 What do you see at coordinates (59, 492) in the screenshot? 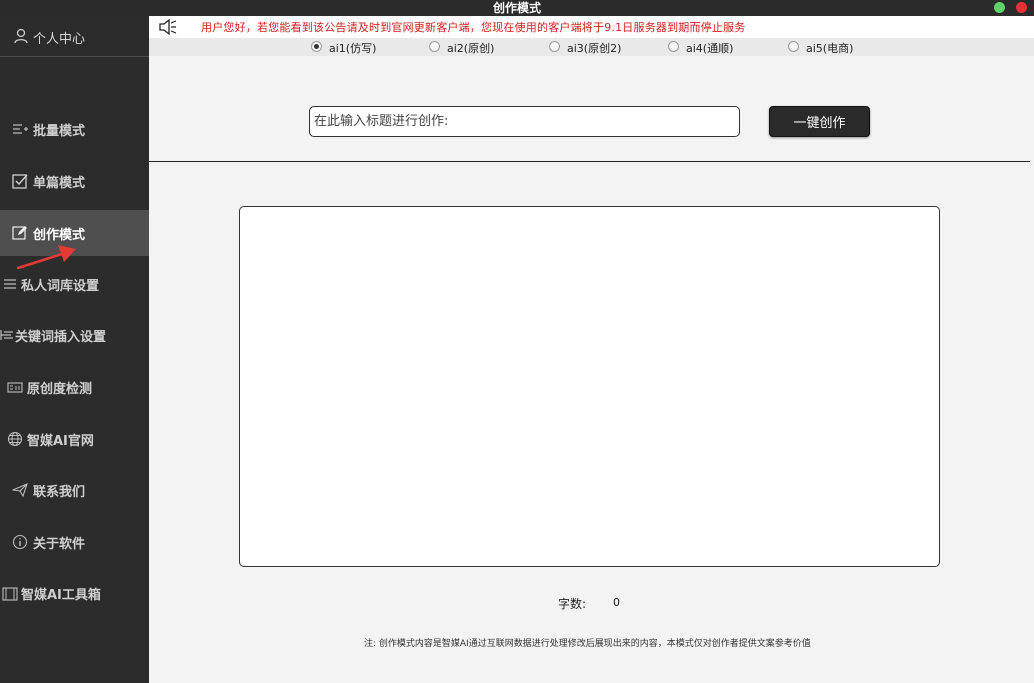
I see `sidebar-item-label: 联系我们` at bounding box center [59, 492].